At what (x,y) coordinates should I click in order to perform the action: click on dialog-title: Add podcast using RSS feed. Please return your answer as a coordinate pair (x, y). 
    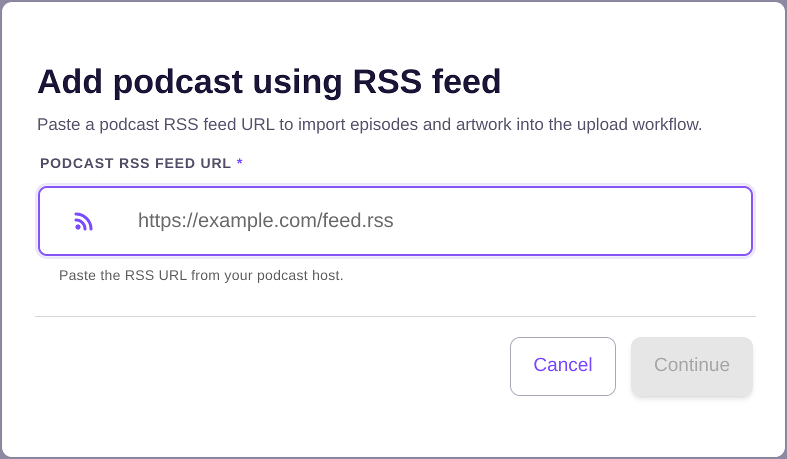
    Looking at the image, I should click on (269, 82).